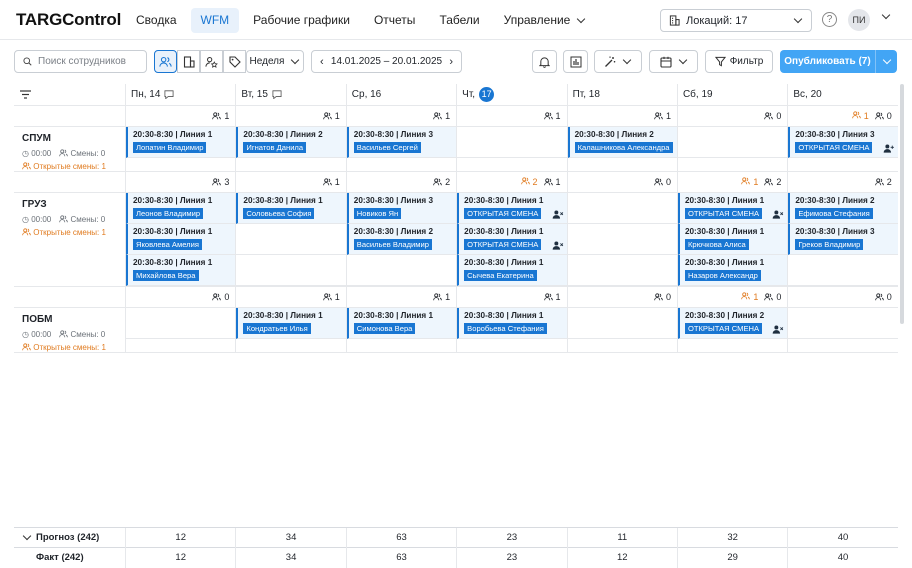 The width and height of the screenshot is (912, 568). I want to click on chevron-right-icon: ›, so click(451, 62).